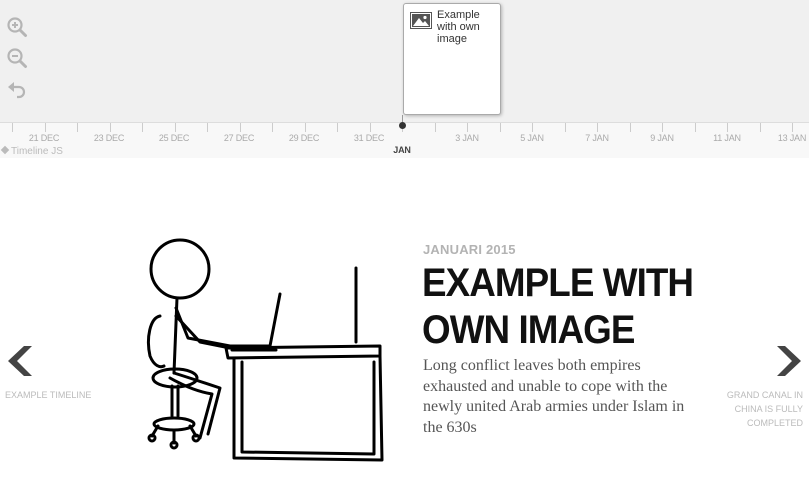  I want to click on tick-label: 29 DEC, so click(304, 138).